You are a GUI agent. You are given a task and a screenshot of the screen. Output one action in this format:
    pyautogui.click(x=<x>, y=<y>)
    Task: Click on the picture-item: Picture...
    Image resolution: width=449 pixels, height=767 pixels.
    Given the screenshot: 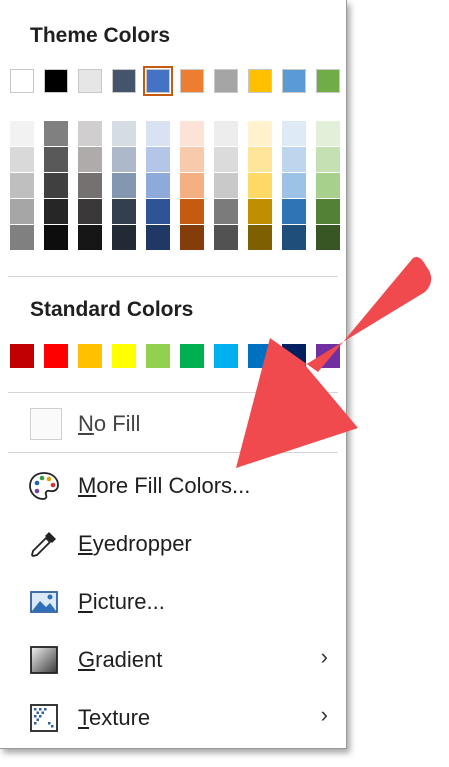 What is the action you would take?
    pyautogui.click(x=173, y=602)
    